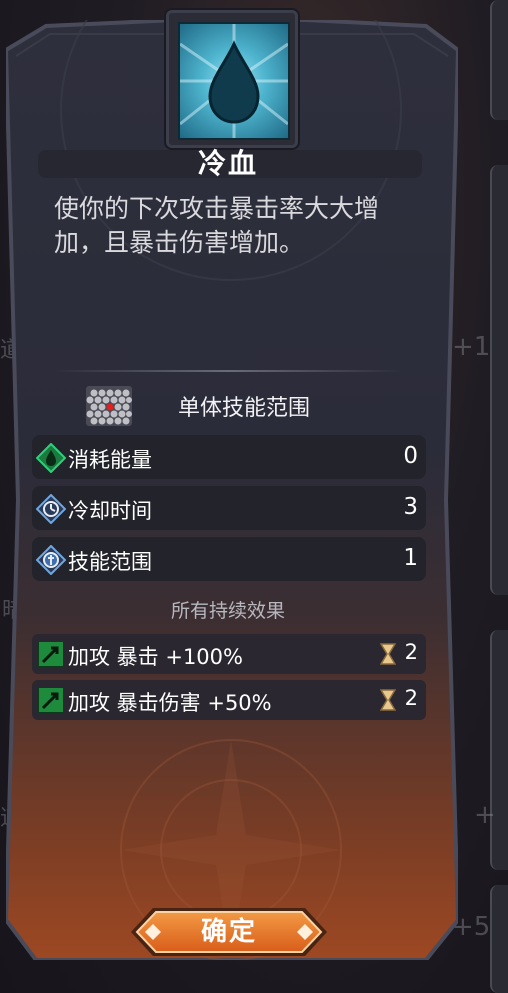  Describe the element at coordinates (170, 703) in the screenshot. I see `effect-label: 加攻 暴击伤害 +50%` at that location.